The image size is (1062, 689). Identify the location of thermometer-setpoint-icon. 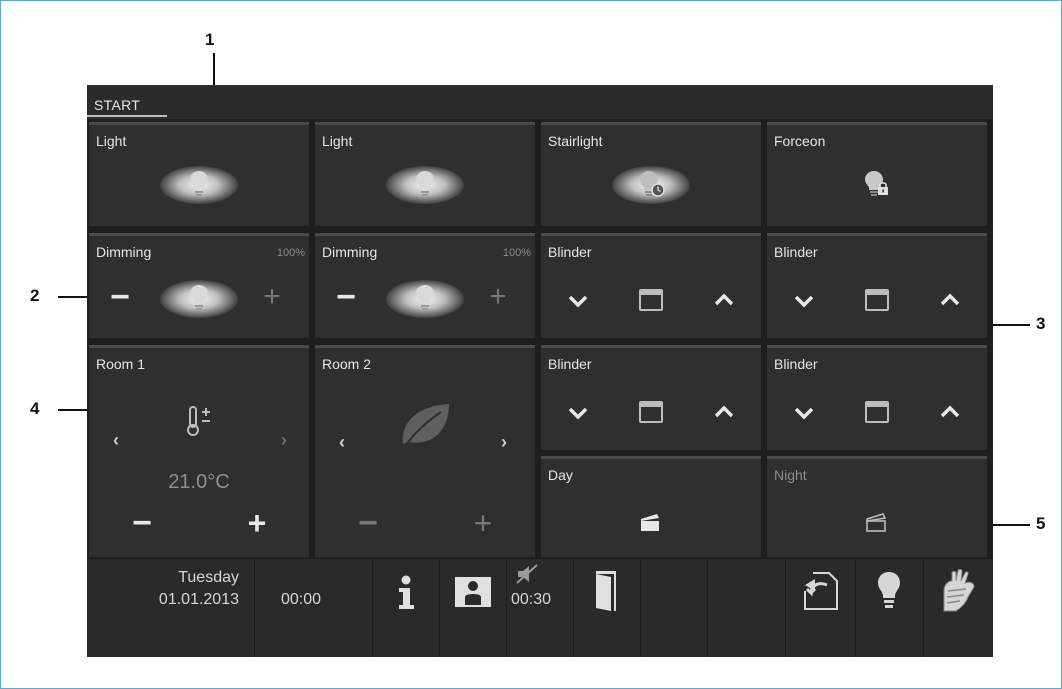
(198, 421).